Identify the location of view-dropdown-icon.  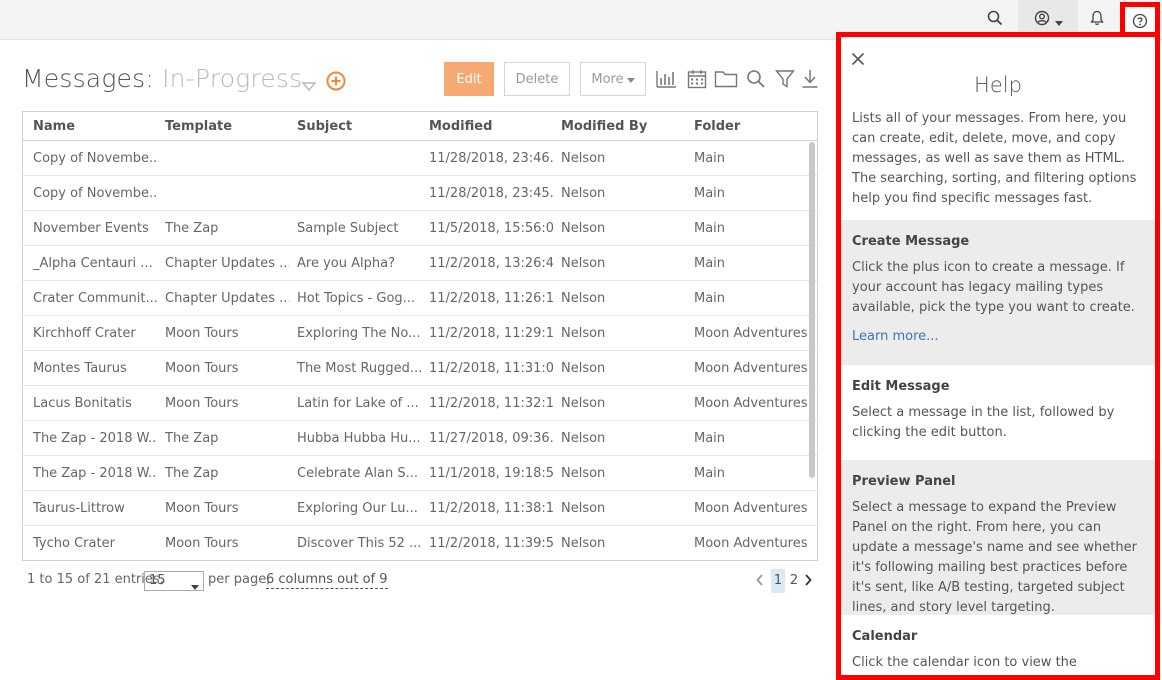
(309, 85).